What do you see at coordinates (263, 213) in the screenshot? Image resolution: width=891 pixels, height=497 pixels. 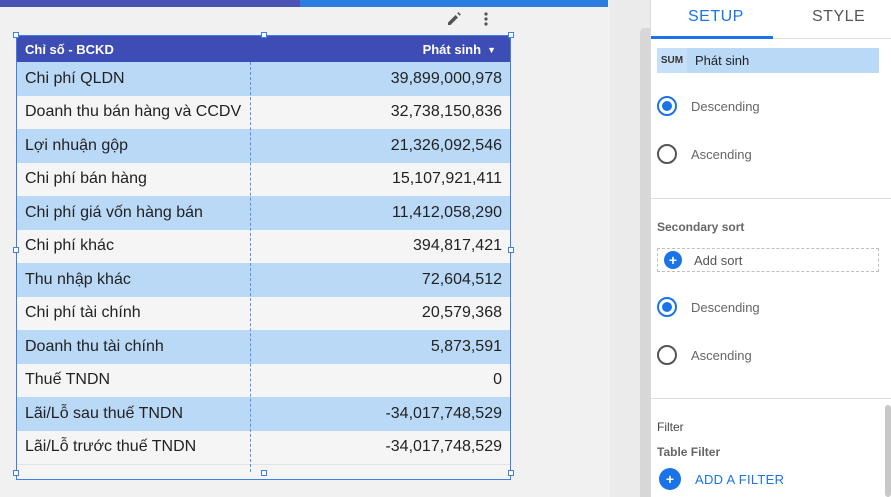 I see `table-row: Chi phí giá vốn hàng bán 11,412,058,290` at bounding box center [263, 213].